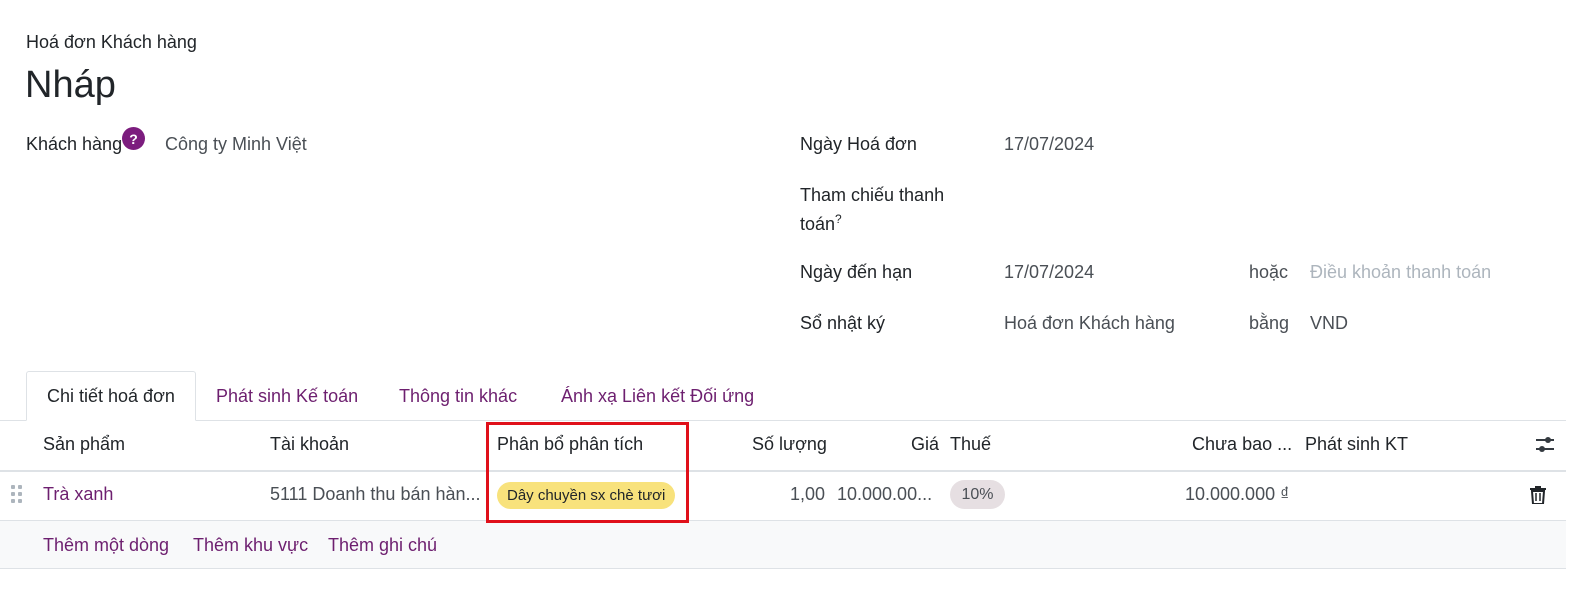 The width and height of the screenshot is (1594, 591). I want to click on column-header-quantity: Số lượng, so click(789, 444).